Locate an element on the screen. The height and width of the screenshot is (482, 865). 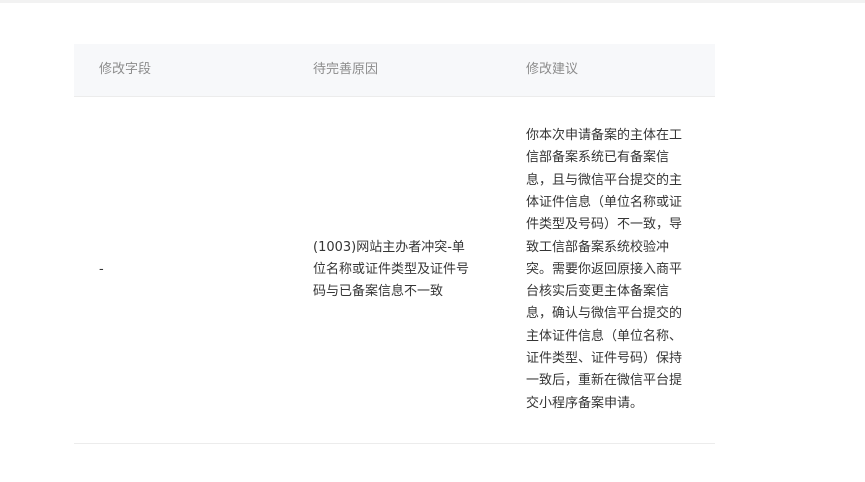
table-header: 修改字段 待完善原因 修改建议 is located at coordinates (394, 70).